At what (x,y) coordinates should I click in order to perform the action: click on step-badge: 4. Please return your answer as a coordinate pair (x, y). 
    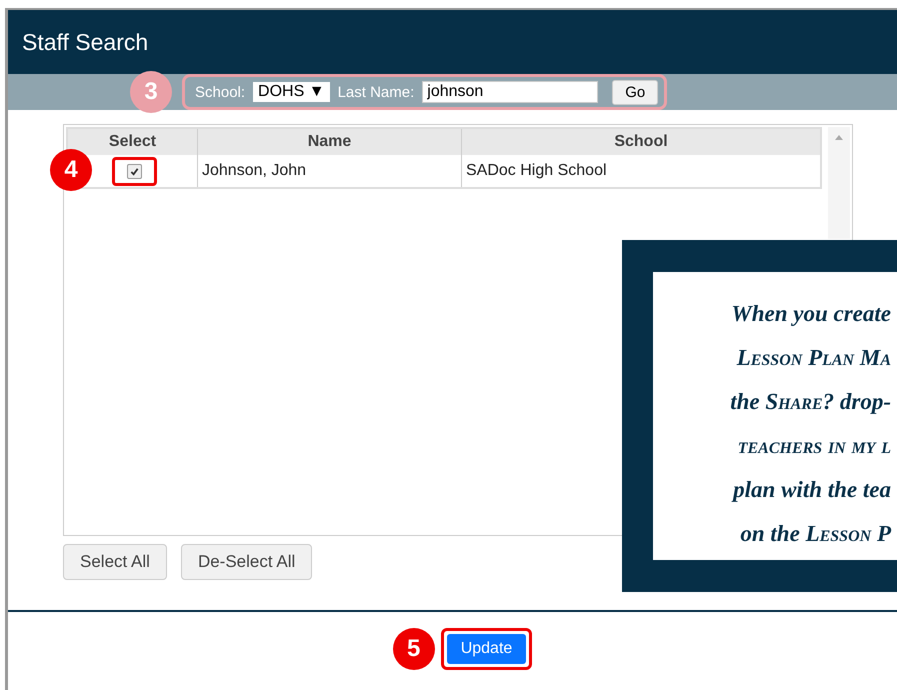
    Looking at the image, I should click on (71, 170).